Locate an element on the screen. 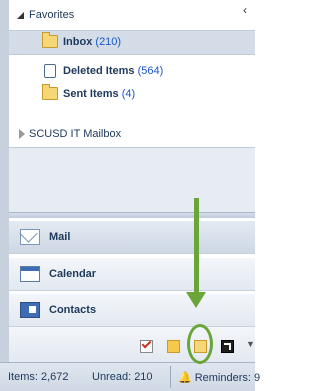 This screenshot has height=391, width=320. collapse-pane-icon: ‹ is located at coordinates (245, 10).